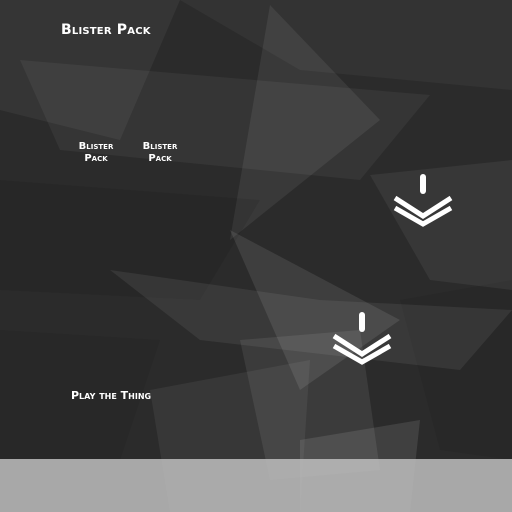 This screenshot has width=512, height=512. What do you see at coordinates (111, 395) in the screenshot?
I see `play-button: Play the Thing` at bounding box center [111, 395].